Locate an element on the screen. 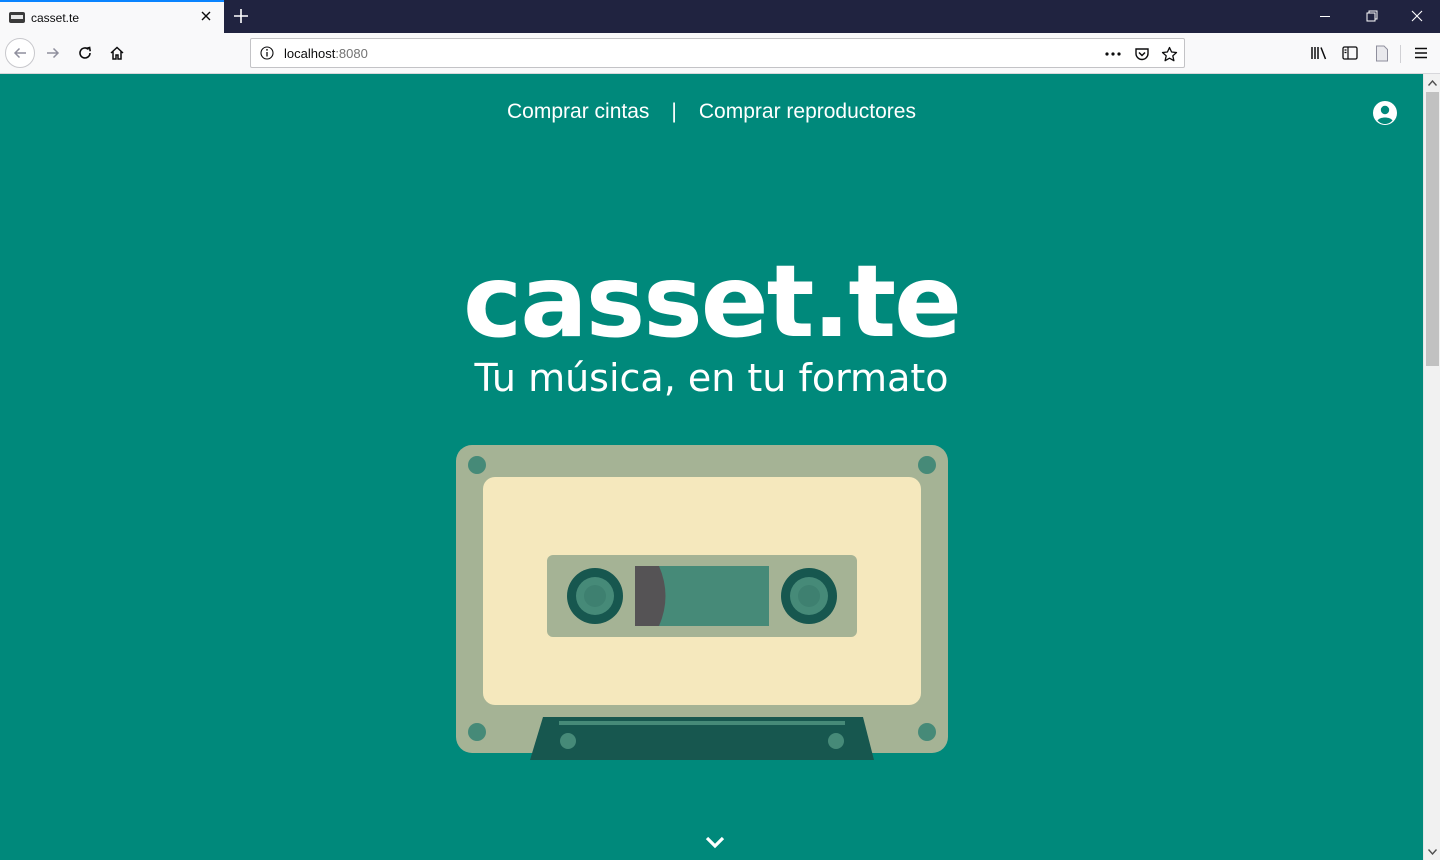  bookmark-button is located at coordinates (1169, 54).